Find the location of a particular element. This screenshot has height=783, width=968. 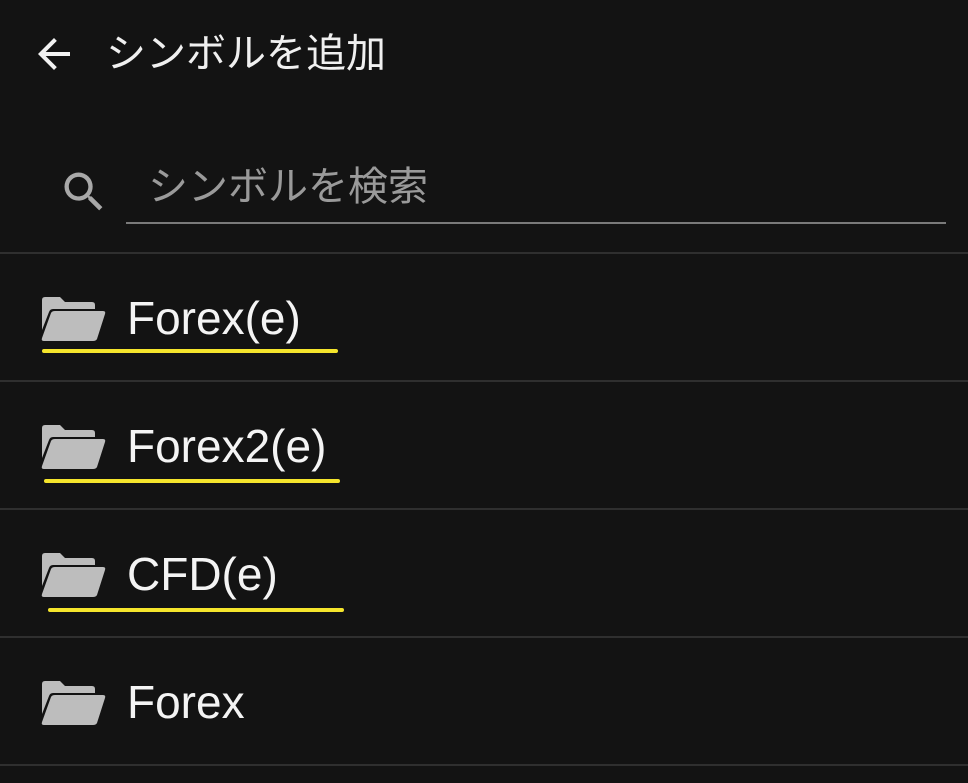

page-title: シンボルを追加 is located at coordinates (246, 54).